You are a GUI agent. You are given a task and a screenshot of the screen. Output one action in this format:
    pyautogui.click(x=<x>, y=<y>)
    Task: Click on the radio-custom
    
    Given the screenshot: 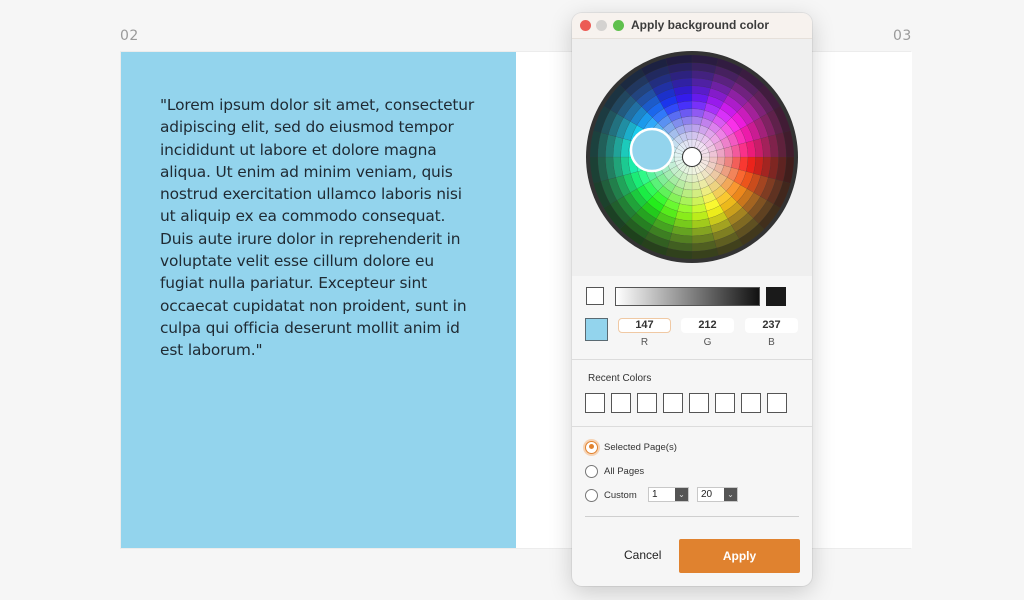 What is the action you would take?
    pyautogui.click(x=591, y=495)
    